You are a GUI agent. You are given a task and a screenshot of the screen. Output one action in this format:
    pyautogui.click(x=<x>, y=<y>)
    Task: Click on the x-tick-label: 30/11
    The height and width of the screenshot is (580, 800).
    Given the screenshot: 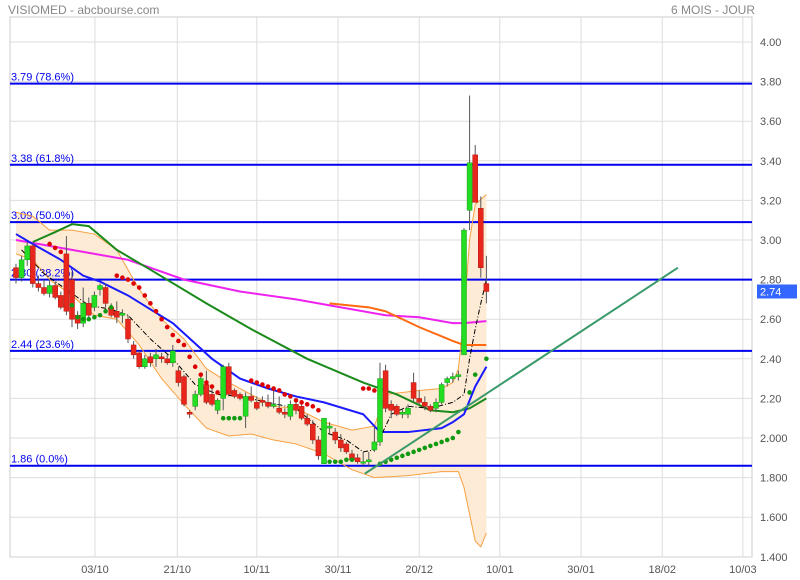 What is the action you would take?
    pyautogui.click(x=338, y=570)
    